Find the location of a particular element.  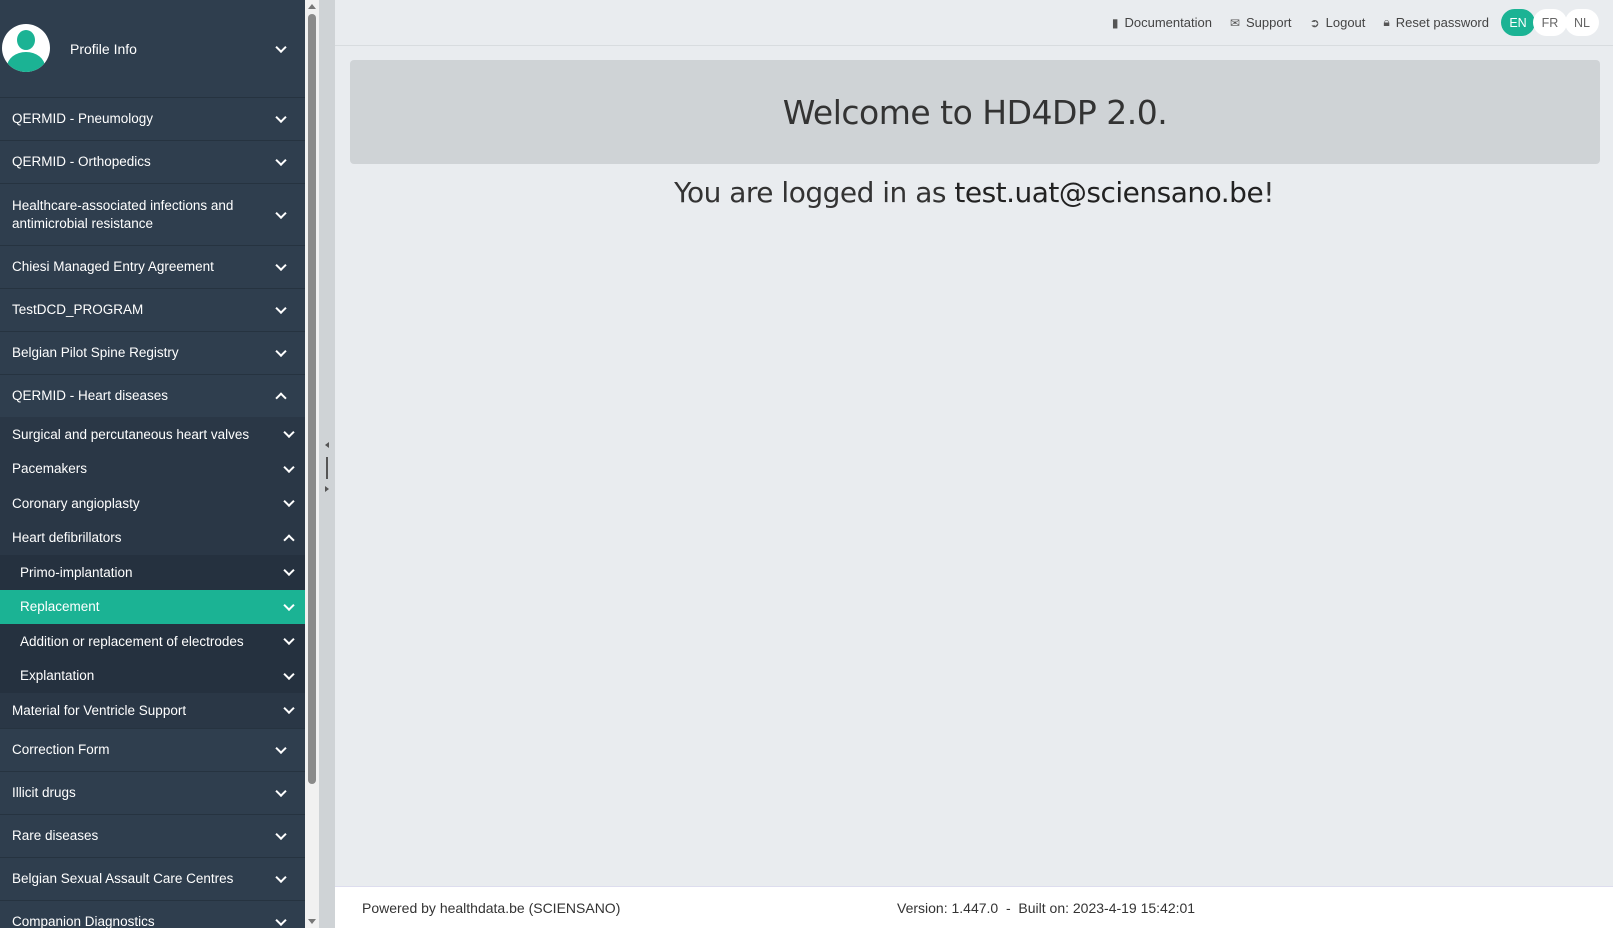

welcome-banner: Welcome to HD4DP 2.0. is located at coordinates (975, 112).